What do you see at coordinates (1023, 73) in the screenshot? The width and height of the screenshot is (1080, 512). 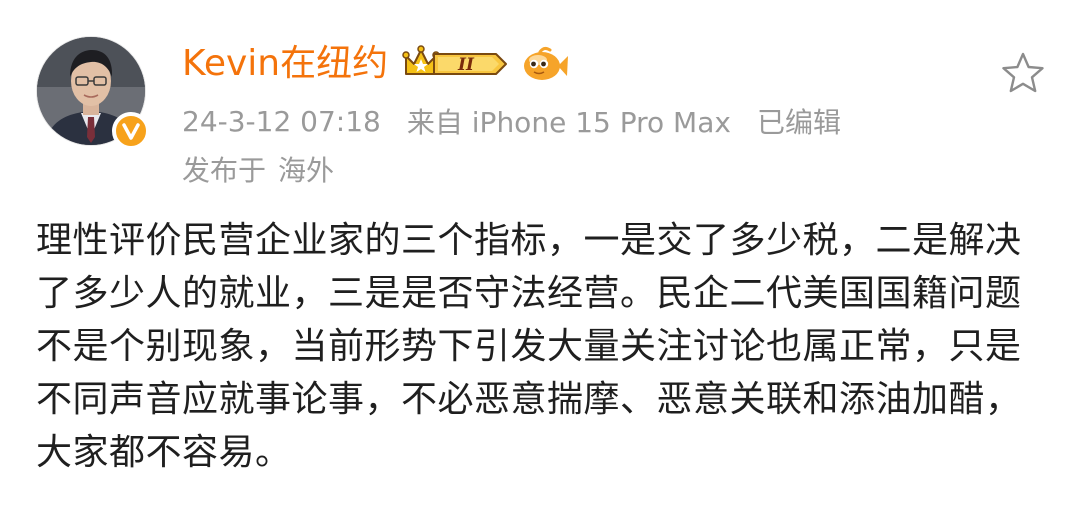 I see `star-outline-icon` at bounding box center [1023, 73].